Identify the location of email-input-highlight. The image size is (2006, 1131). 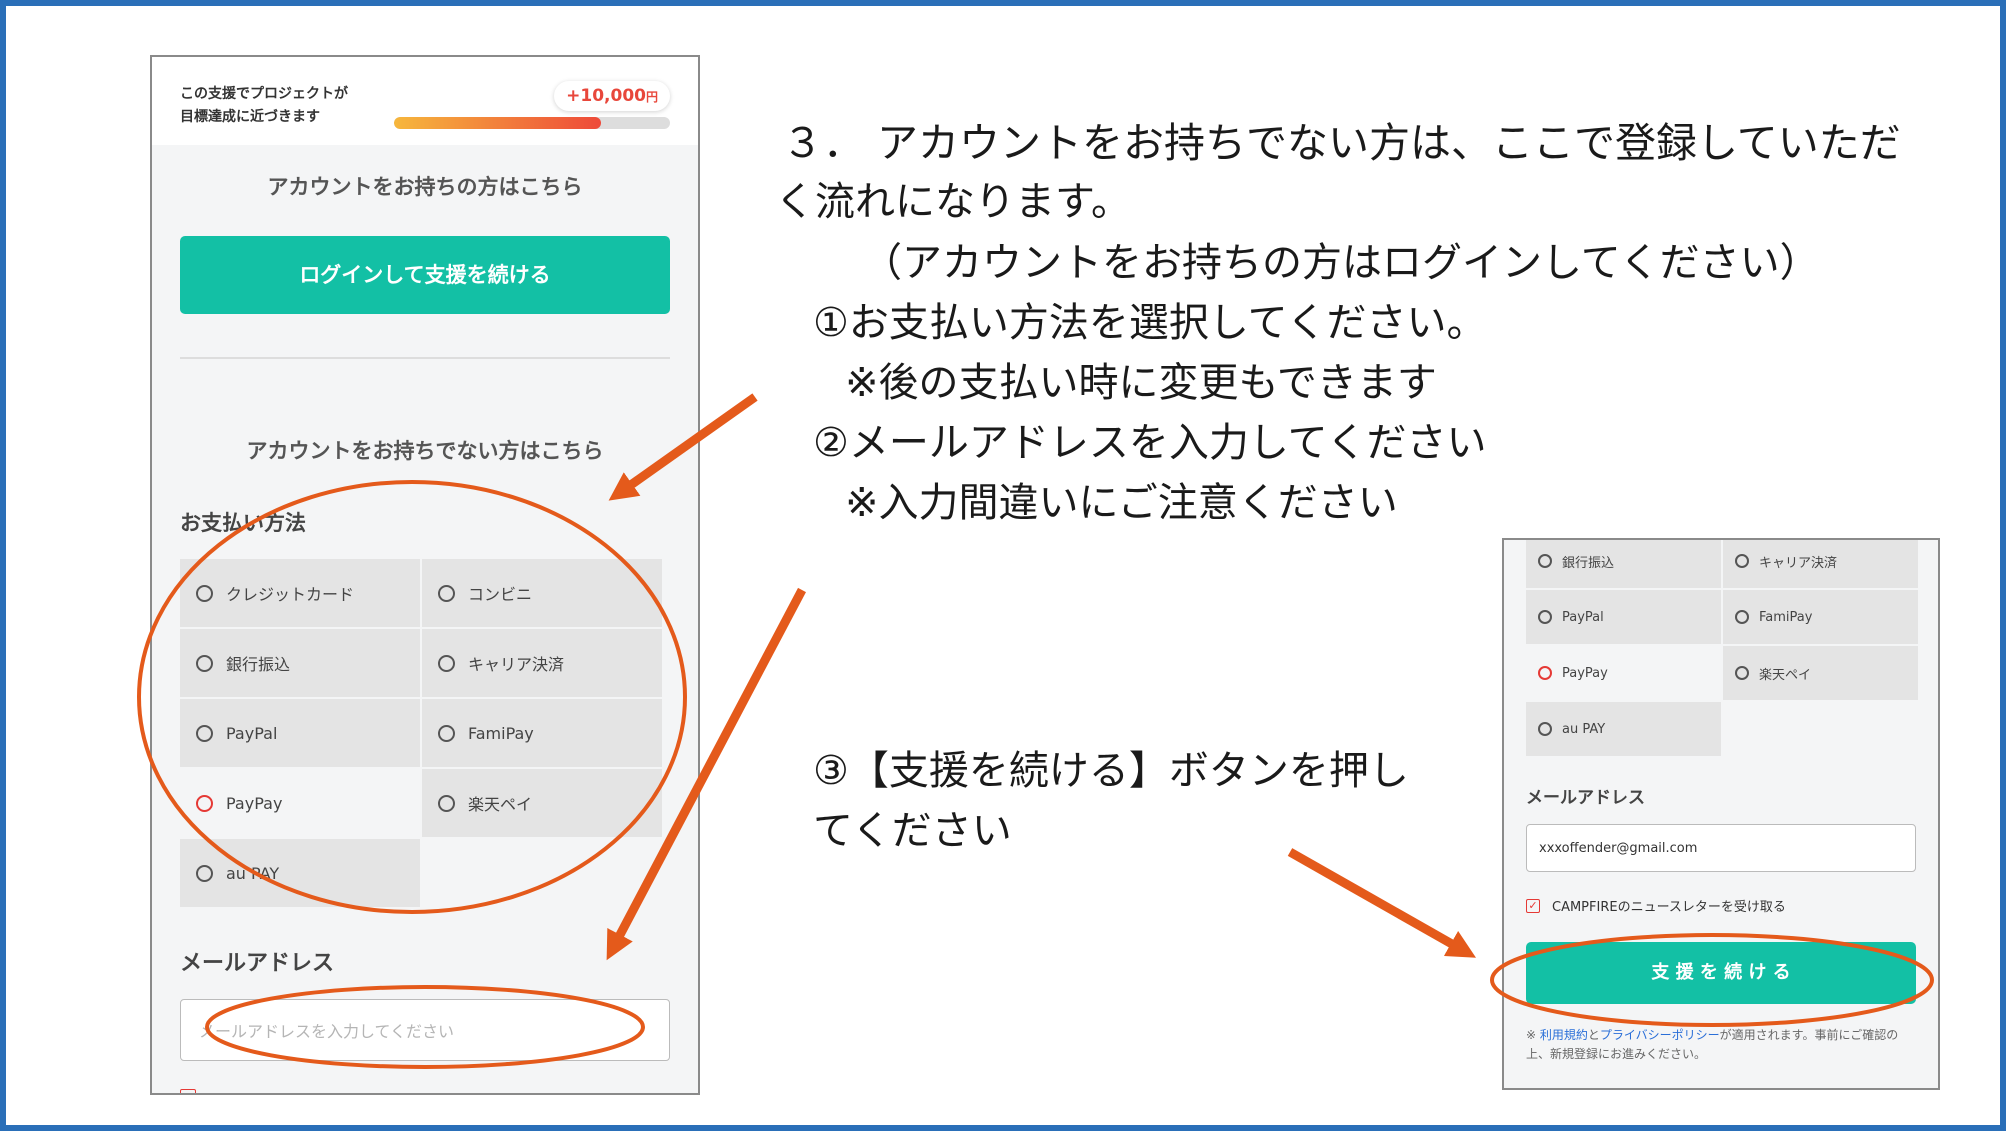
(425, 1027).